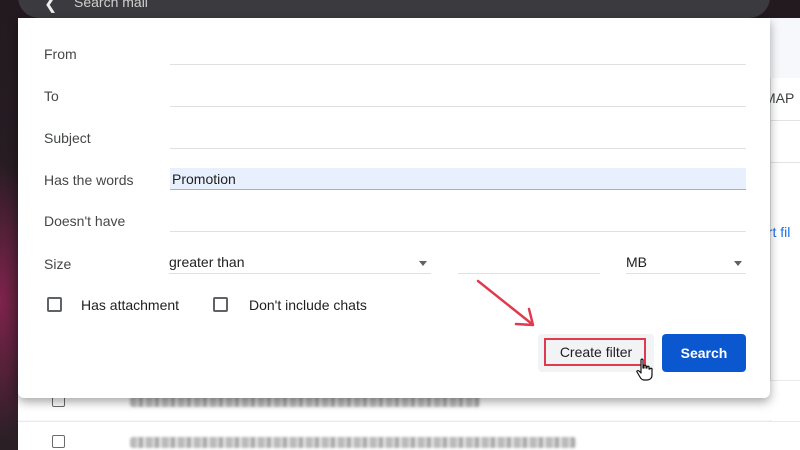 The image size is (800, 450). What do you see at coordinates (50, 7) in the screenshot?
I see `back-arrow-icon: ❮` at bounding box center [50, 7].